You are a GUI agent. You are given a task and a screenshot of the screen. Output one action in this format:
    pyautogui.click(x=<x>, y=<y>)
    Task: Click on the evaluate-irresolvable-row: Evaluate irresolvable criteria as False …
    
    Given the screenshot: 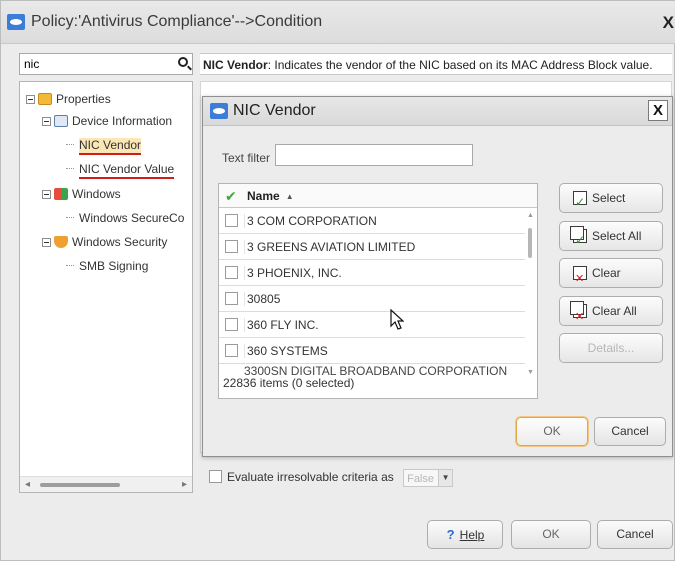 What is the action you would take?
    pyautogui.click(x=331, y=477)
    